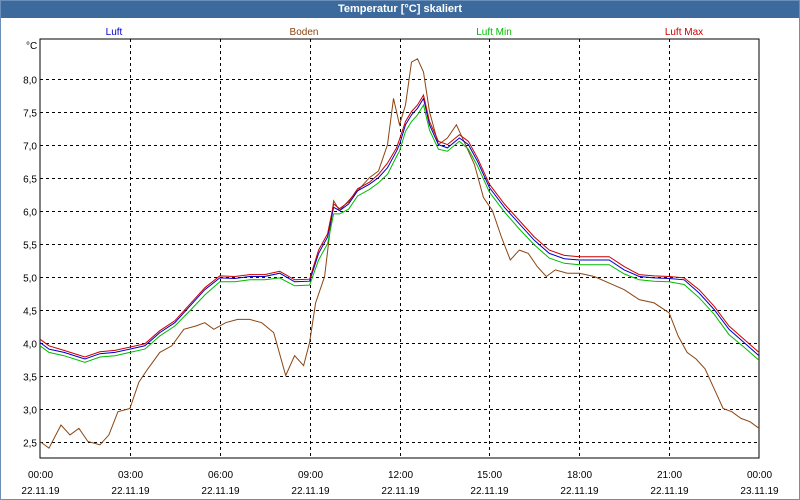  I want to click on y-tick-label: 5,0, so click(30, 279).